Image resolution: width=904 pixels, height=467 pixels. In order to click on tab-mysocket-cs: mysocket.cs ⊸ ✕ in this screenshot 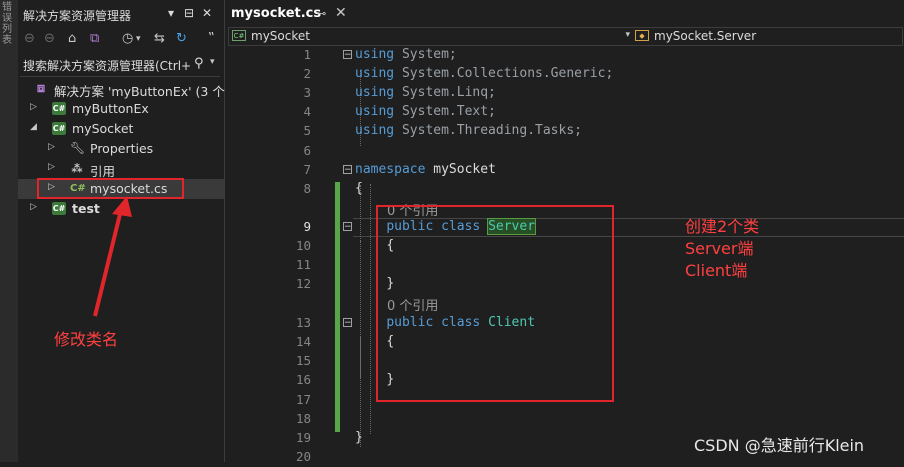, I will do `click(290, 15)`.